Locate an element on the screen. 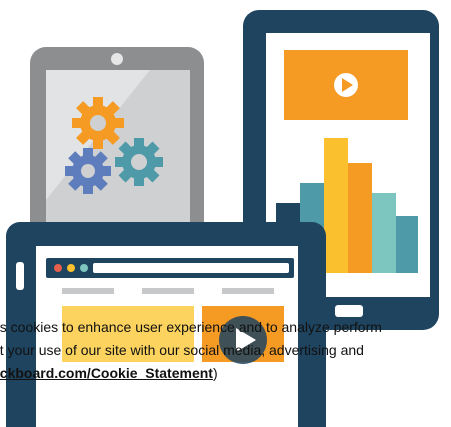 Image resolution: width=451 pixels, height=427 pixels. cookie-link-suffix: ) is located at coordinates (215, 373).